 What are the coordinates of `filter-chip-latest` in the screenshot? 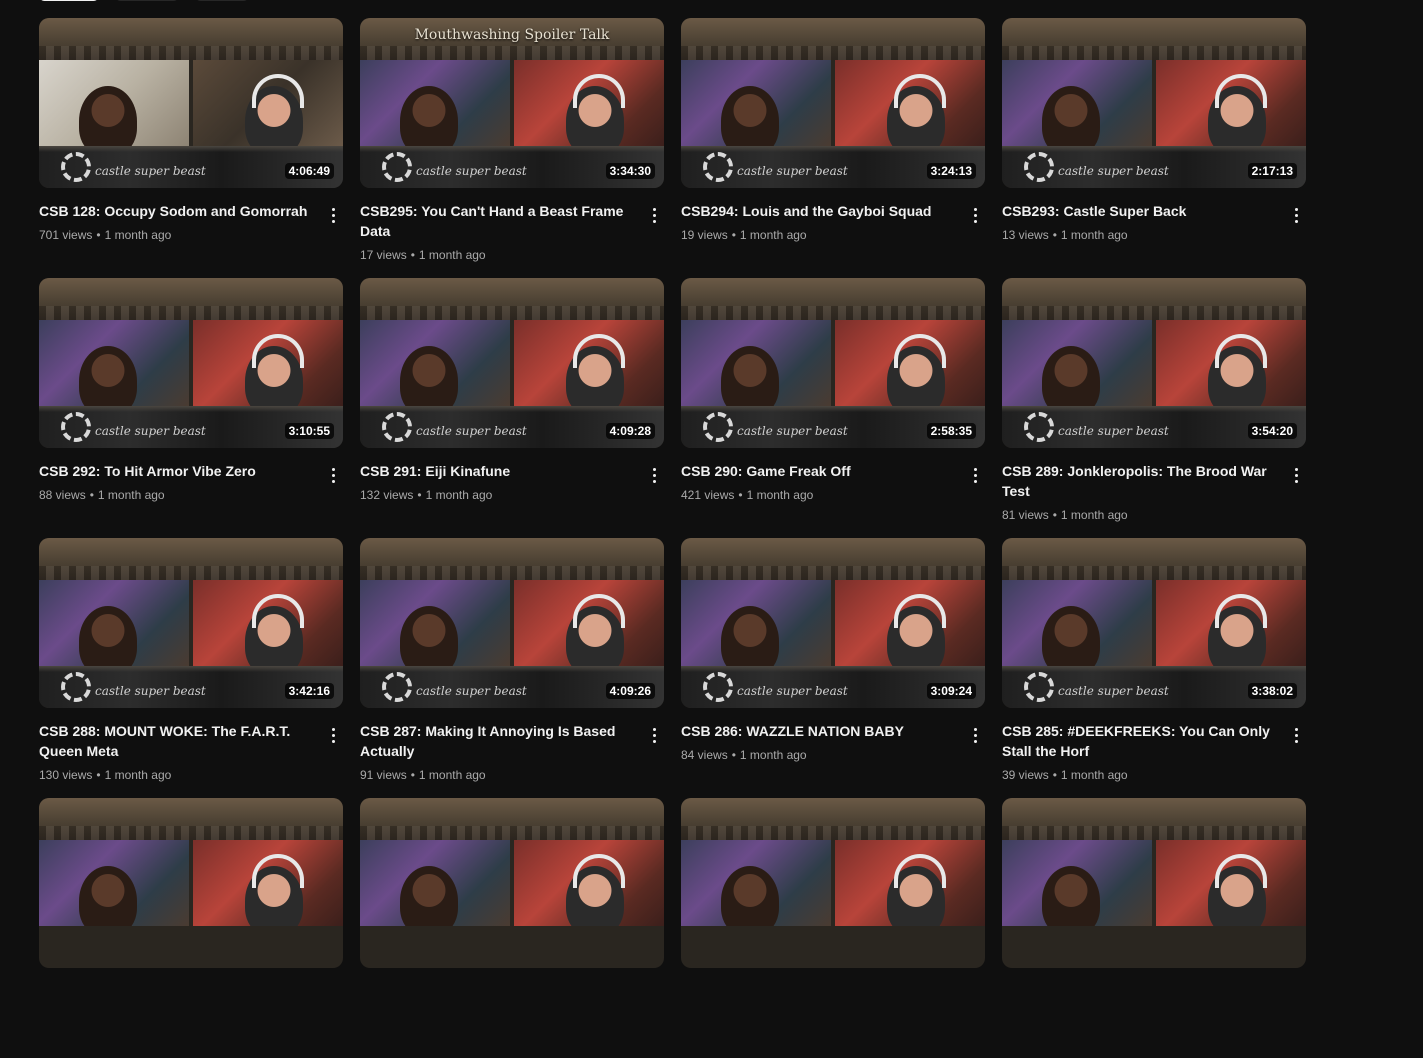 It's located at (69, 0).